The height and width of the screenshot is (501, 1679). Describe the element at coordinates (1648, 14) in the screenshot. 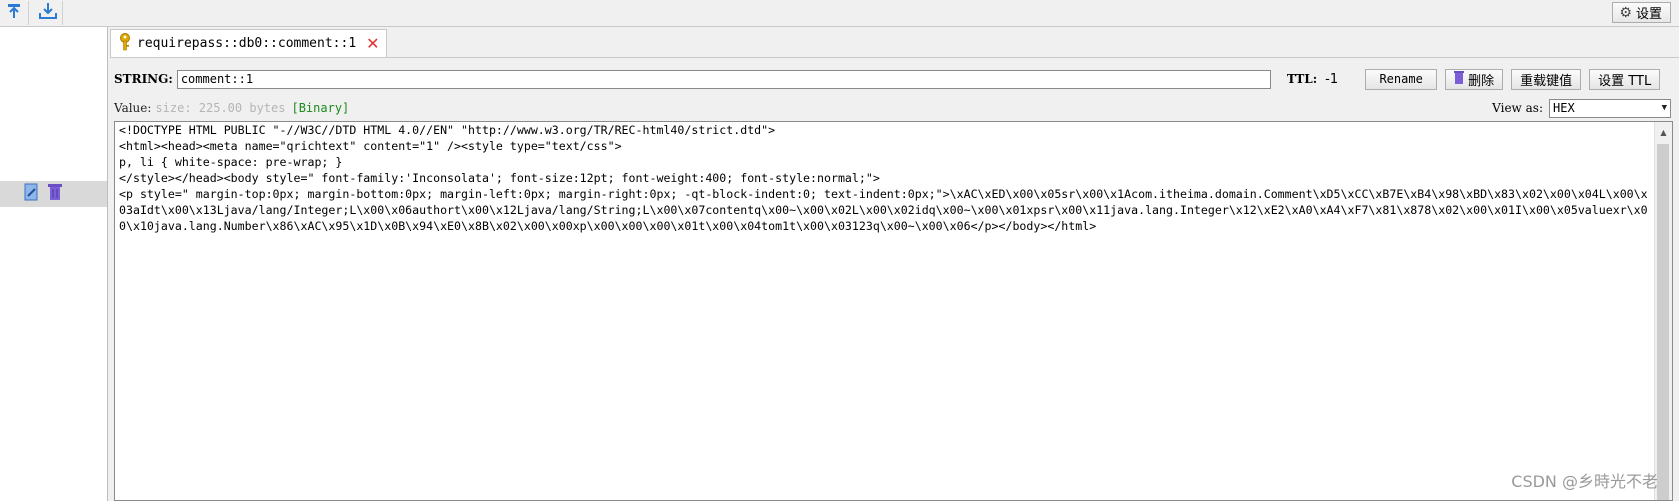

I see `settings-label: 设置` at that location.